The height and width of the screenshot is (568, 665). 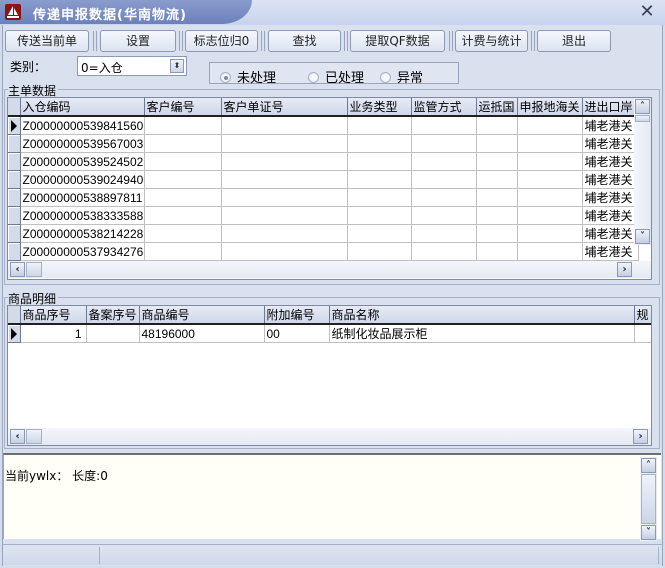 I want to click on table-row: 1 48196000 00 纸制化妆品展示柜, so click(x=329, y=333).